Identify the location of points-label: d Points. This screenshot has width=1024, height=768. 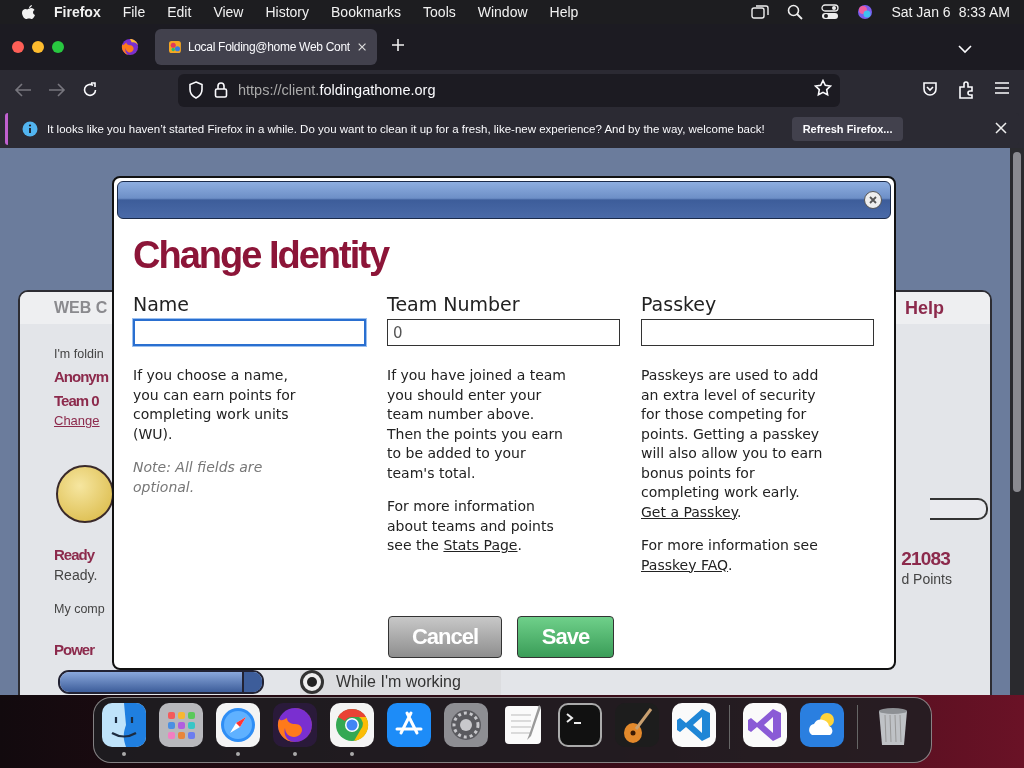
(926, 579).